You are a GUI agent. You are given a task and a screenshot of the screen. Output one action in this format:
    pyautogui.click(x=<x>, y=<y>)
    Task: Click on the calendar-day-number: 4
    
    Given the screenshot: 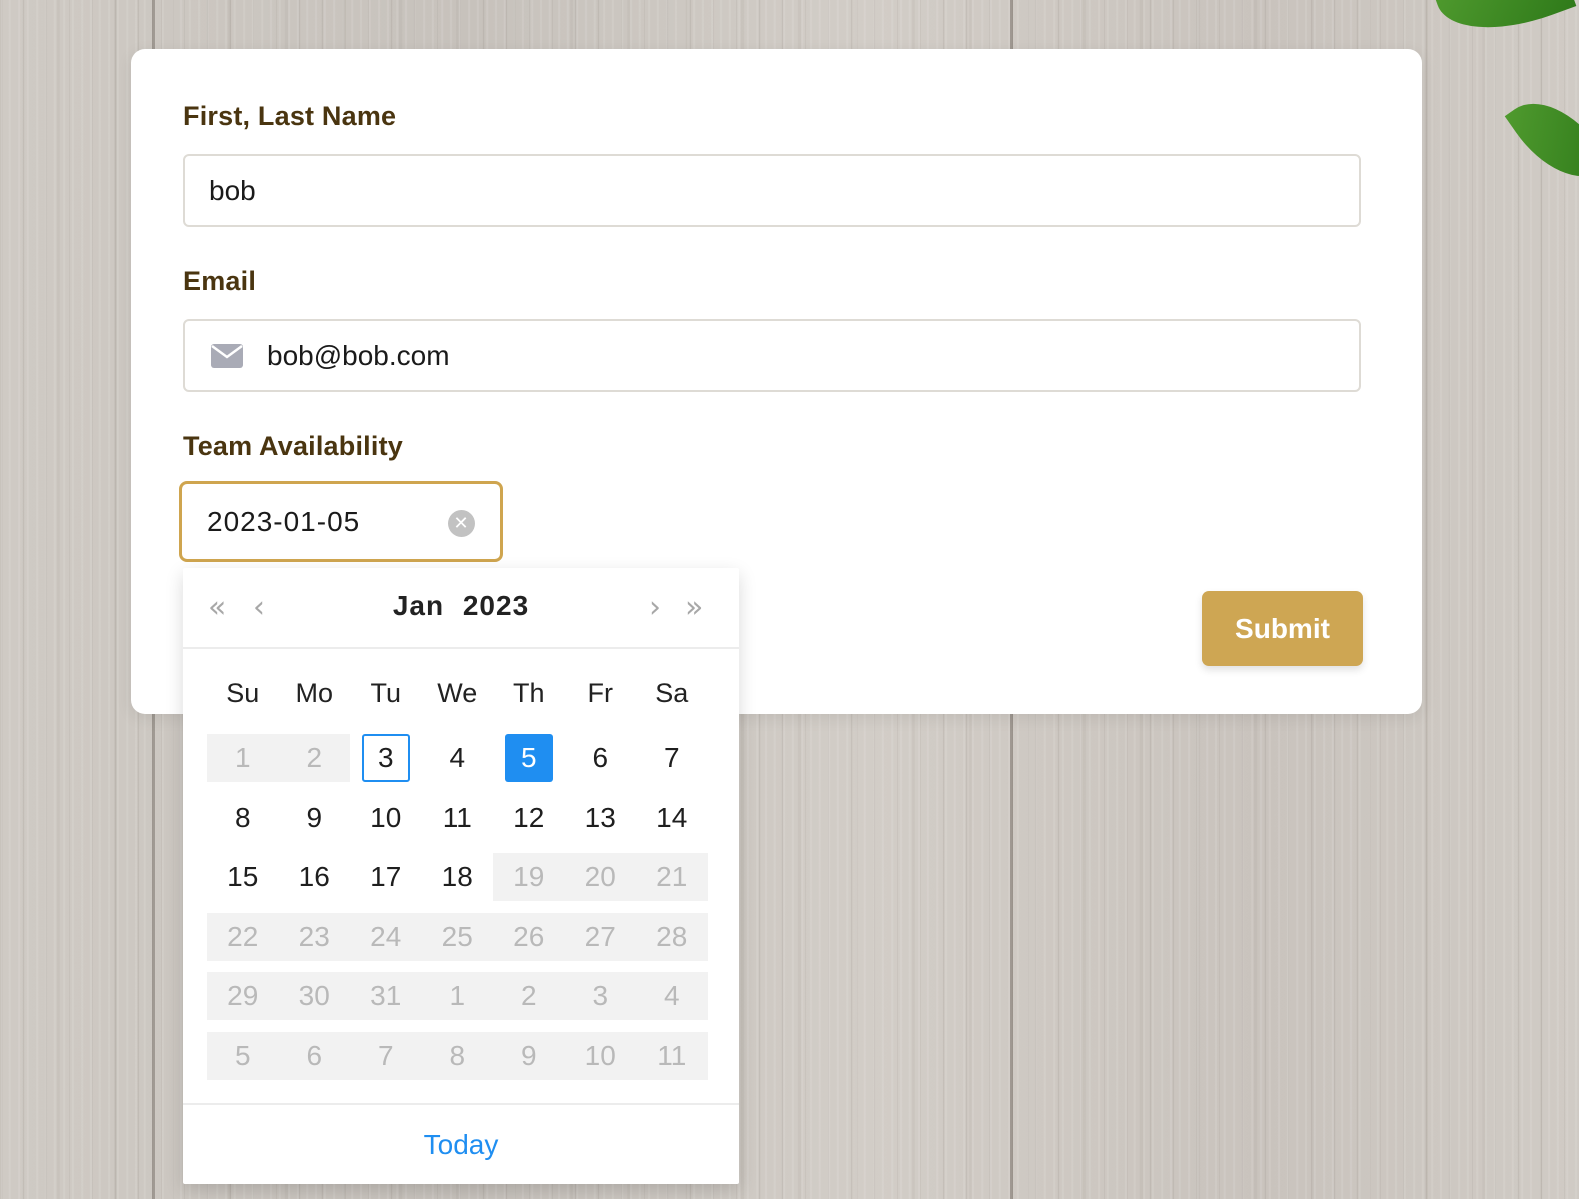 What is the action you would take?
    pyautogui.click(x=457, y=757)
    